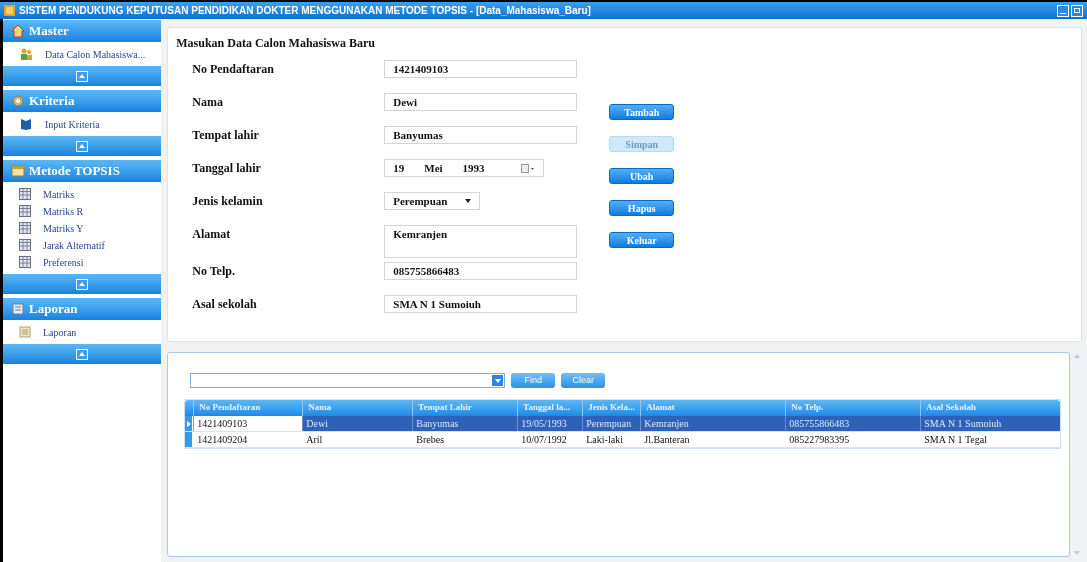 This screenshot has width=1087, height=562. Describe the element at coordinates (990, 423) in the screenshot. I see `table-cell: SMA N 1 Sumoiuh` at that location.